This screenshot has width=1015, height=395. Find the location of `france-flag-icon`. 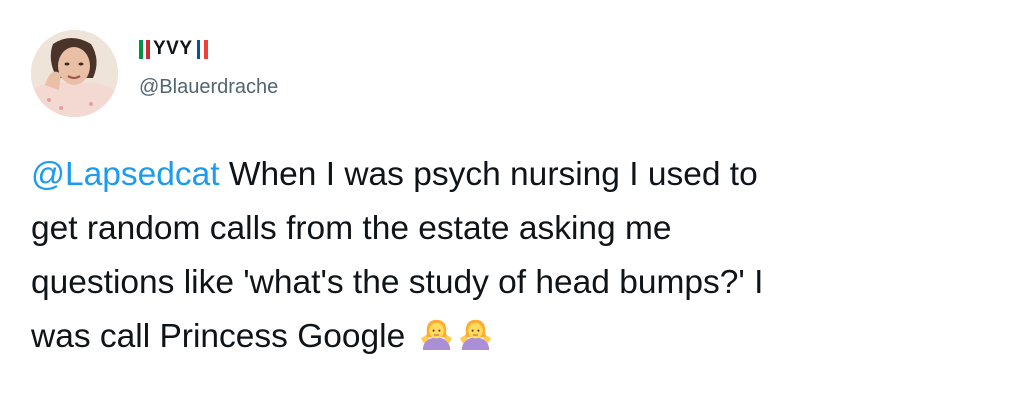

france-flag-icon is located at coordinates (202, 49).